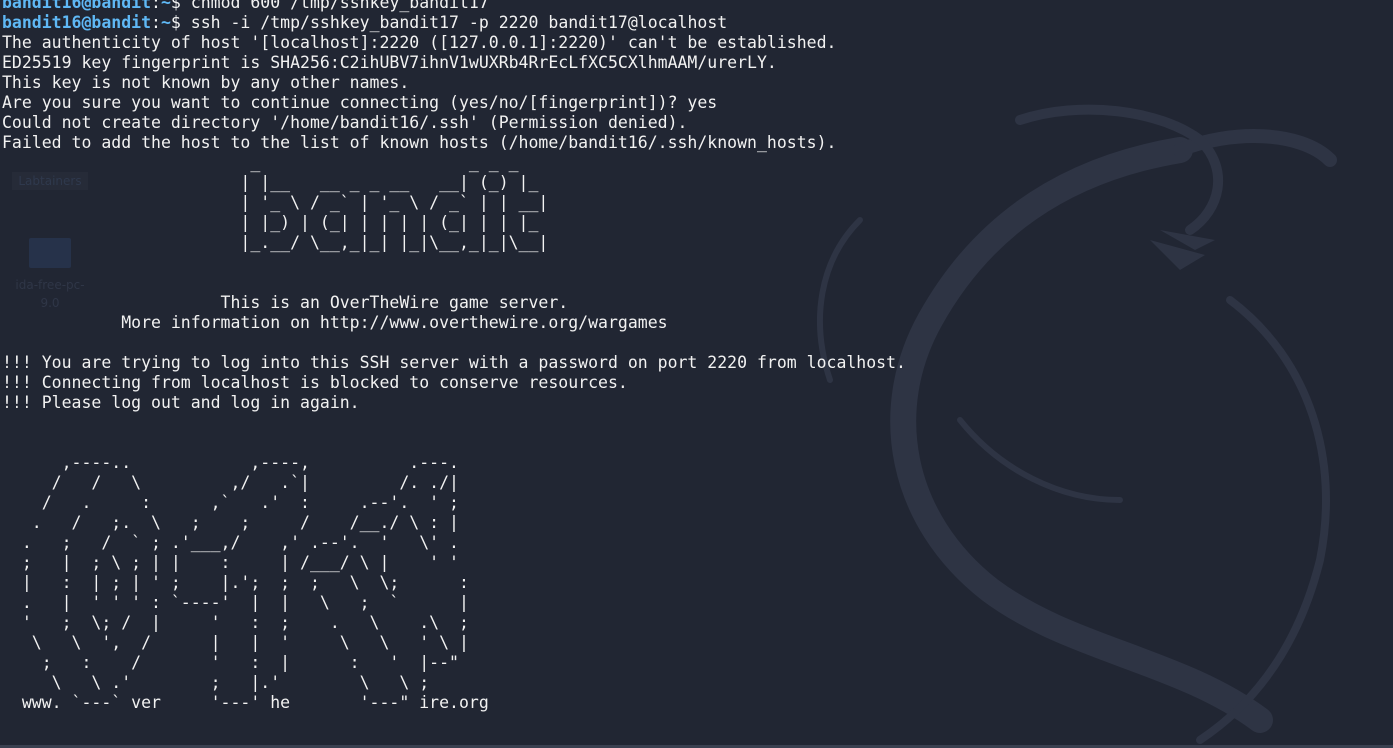 This screenshot has height=748, width=1393. Describe the element at coordinates (230, 562) in the screenshot. I see `output-line: ; | ; \ ; | | : | /___/ \ | ' '` at that location.